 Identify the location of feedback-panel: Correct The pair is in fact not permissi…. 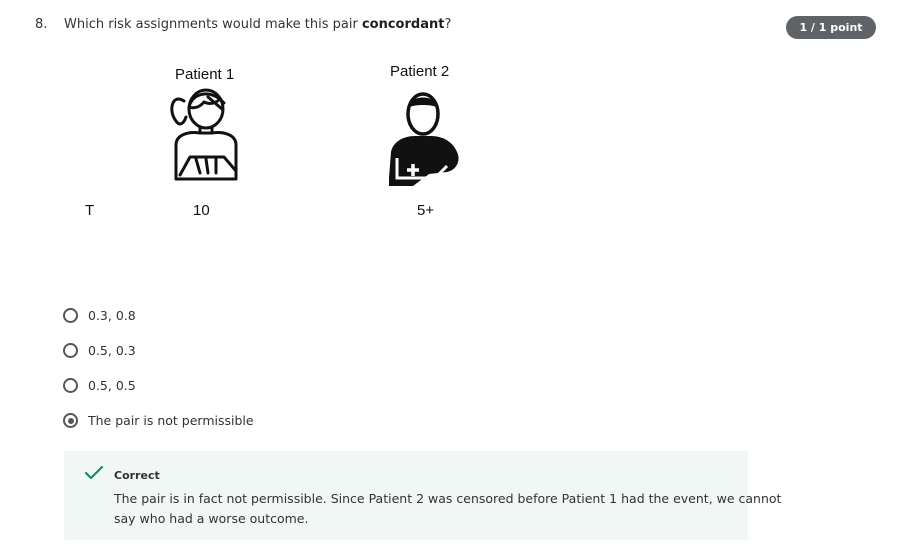
(422, 495).